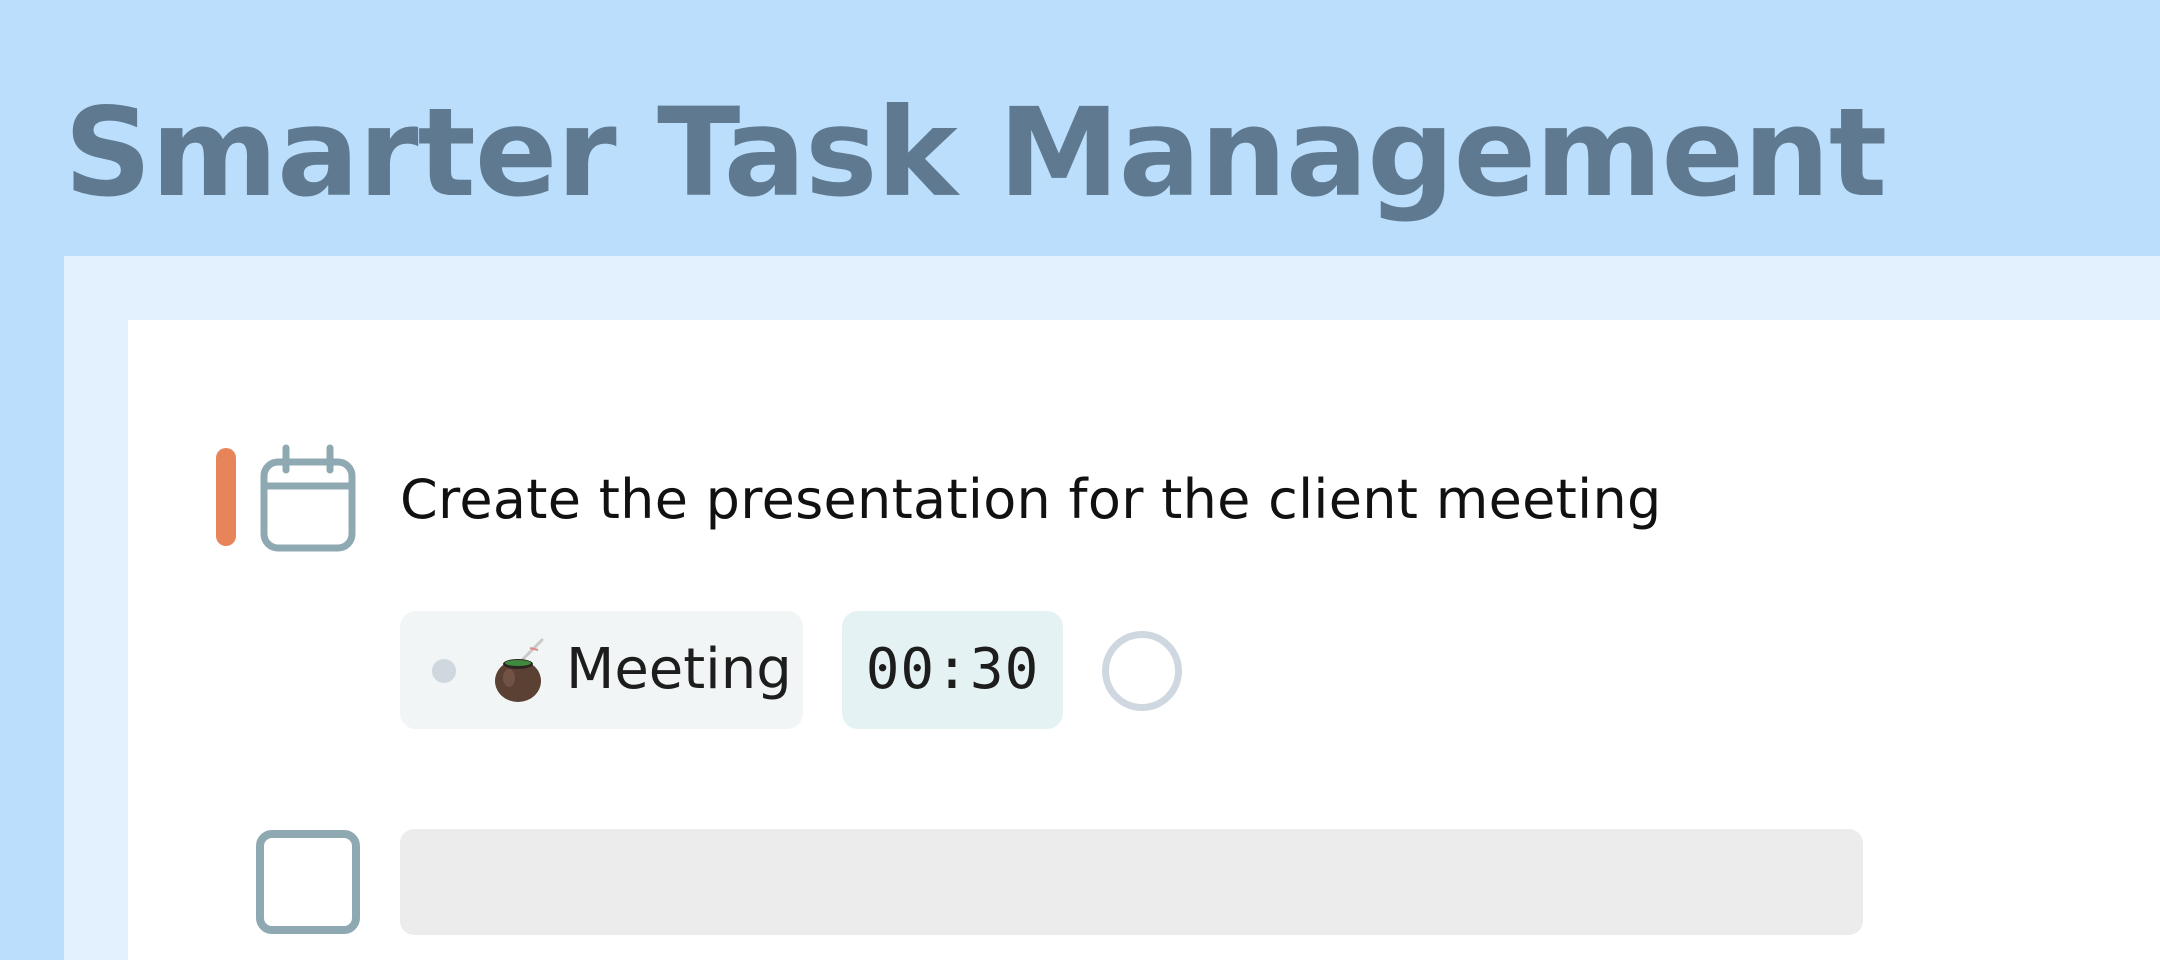 The height and width of the screenshot is (960, 2160). What do you see at coordinates (519, 670) in the screenshot?
I see `mate-gourd-icon` at bounding box center [519, 670].